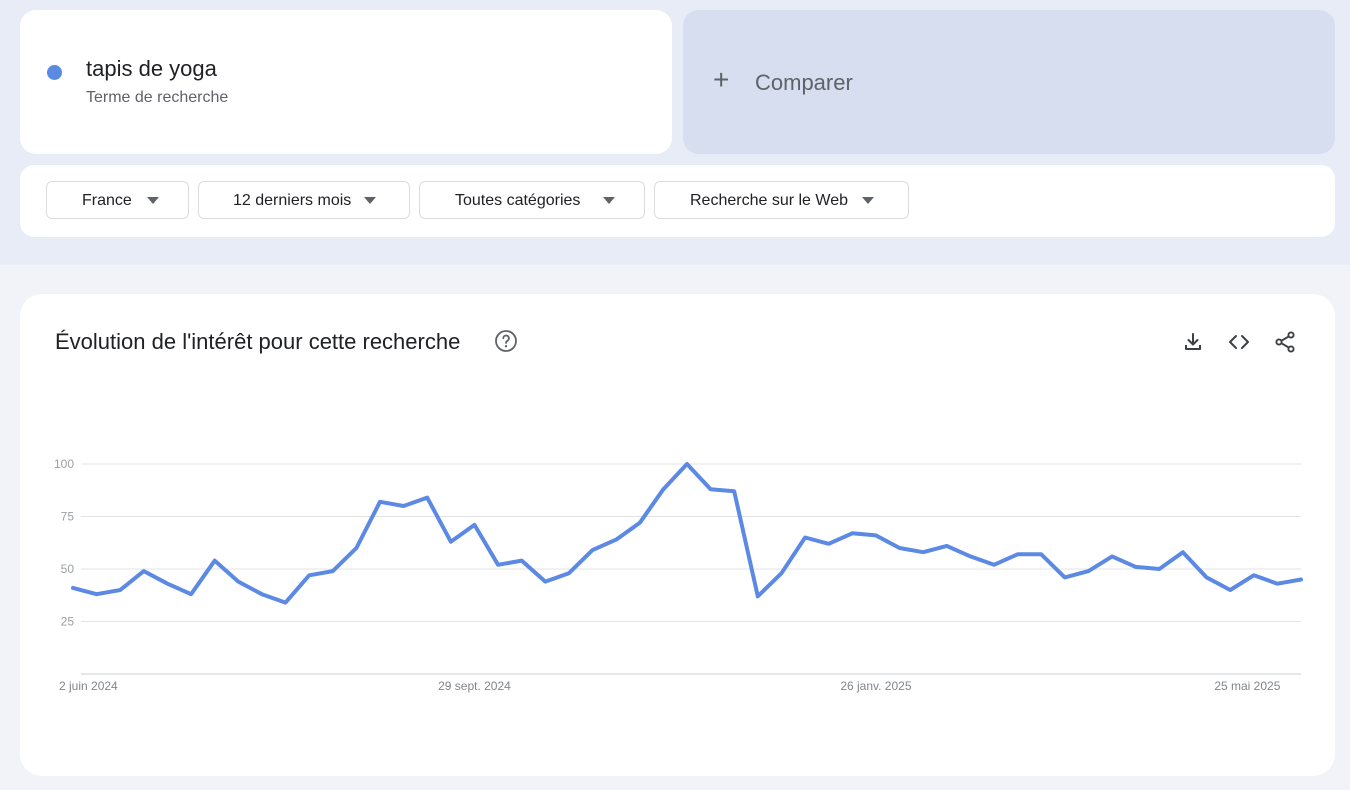 Image resolution: width=1350 pixels, height=790 pixels. What do you see at coordinates (1247, 686) in the screenshot?
I see `x-tick-label: 25 mai 2025` at bounding box center [1247, 686].